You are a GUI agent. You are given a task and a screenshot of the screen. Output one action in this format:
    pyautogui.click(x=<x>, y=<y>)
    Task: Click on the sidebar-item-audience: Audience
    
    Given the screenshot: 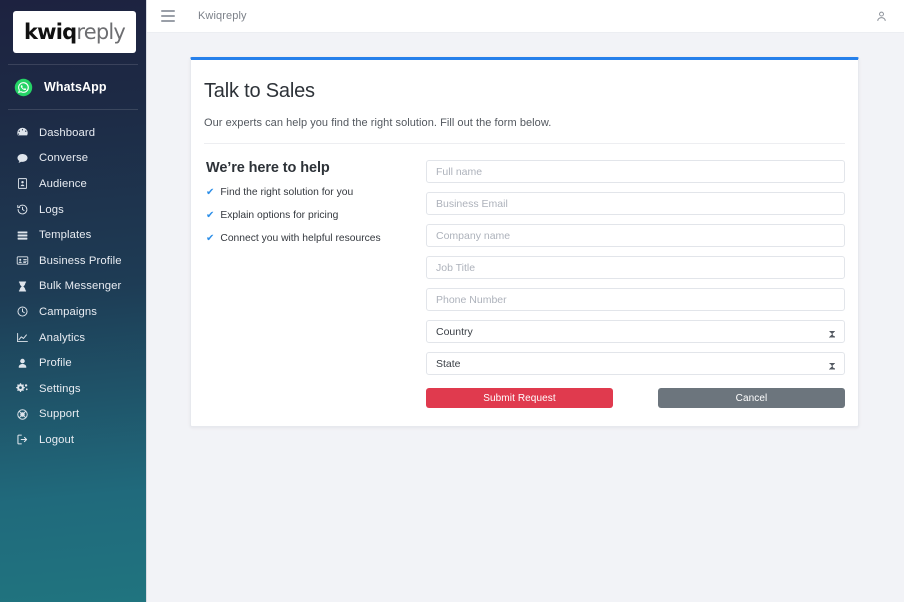 What is the action you would take?
    pyautogui.click(x=73, y=184)
    